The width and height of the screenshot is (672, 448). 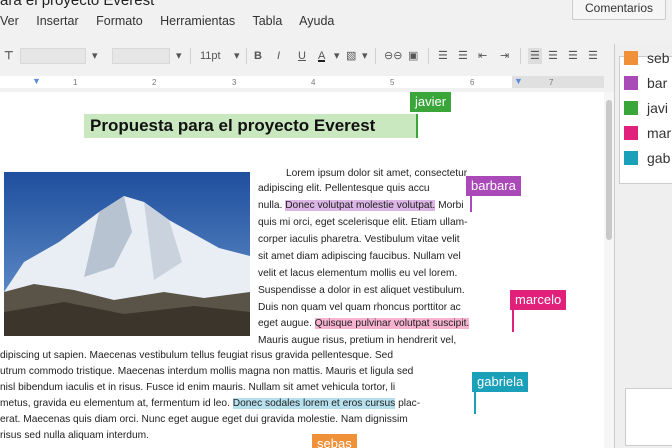 I want to click on collab-label-javier: javier, so click(x=431, y=102).